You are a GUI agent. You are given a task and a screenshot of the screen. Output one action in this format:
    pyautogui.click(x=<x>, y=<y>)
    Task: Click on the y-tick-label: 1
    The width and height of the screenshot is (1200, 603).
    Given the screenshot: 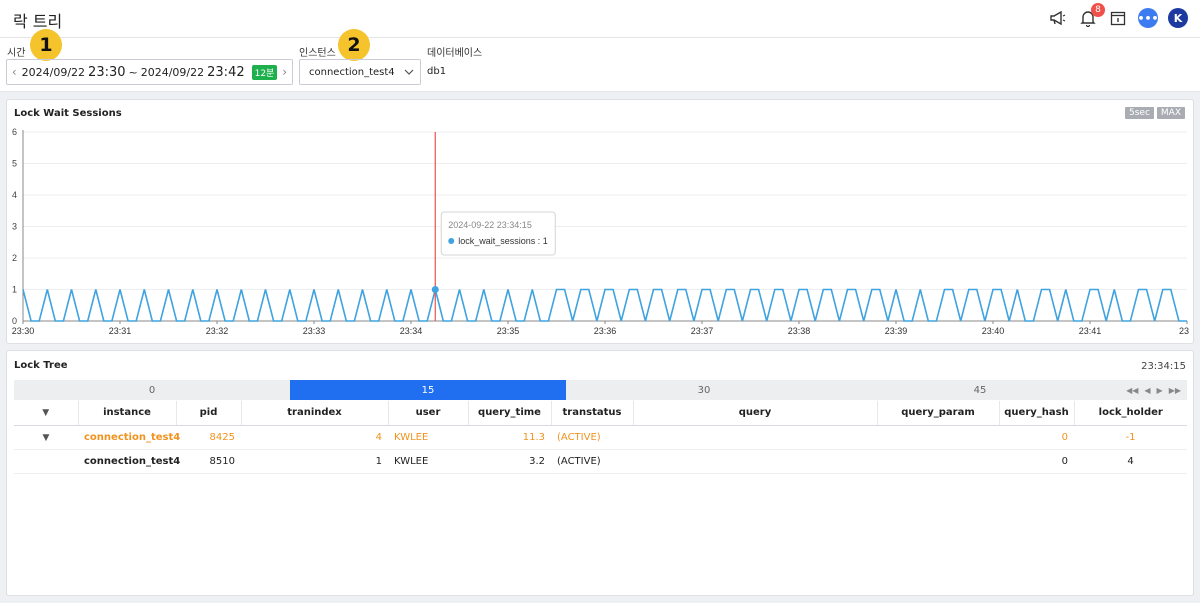 What is the action you would take?
    pyautogui.click(x=14, y=290)
    